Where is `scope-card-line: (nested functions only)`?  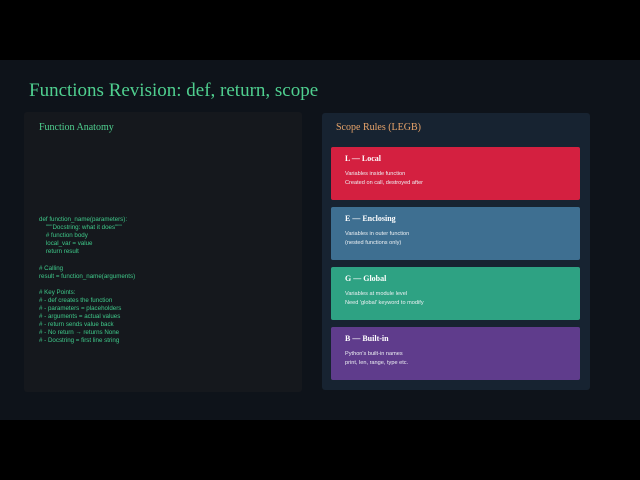 scope-card-line: (nested functions only) is located at coordinates (373, 243).